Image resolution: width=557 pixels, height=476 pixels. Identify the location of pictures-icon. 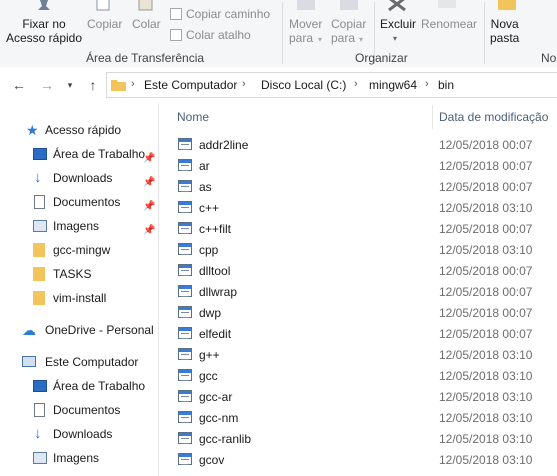
(40, 458).